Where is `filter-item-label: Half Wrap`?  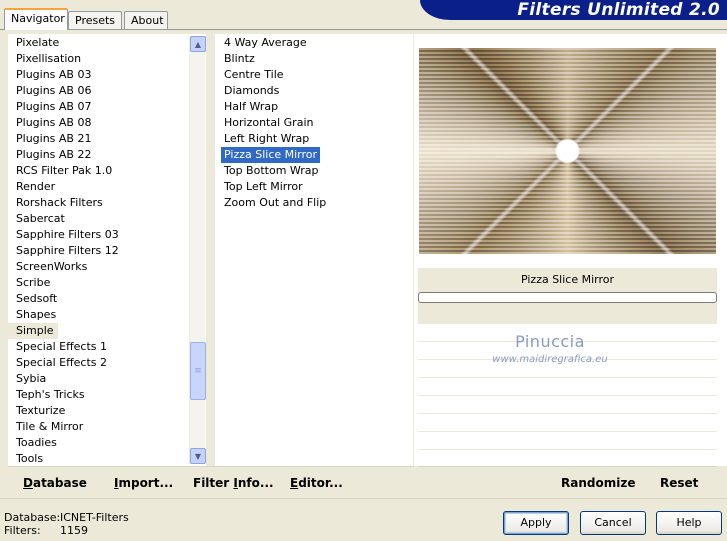
filter-item-label: Half Wrap is located at coordinates (251, 106).